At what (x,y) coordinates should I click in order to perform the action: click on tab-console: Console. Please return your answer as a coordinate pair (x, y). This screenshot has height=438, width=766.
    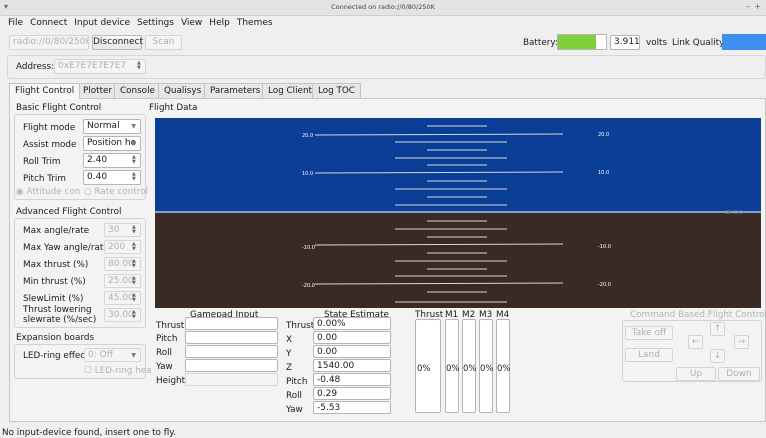
    Looking at the image, I should click on (137, 90).